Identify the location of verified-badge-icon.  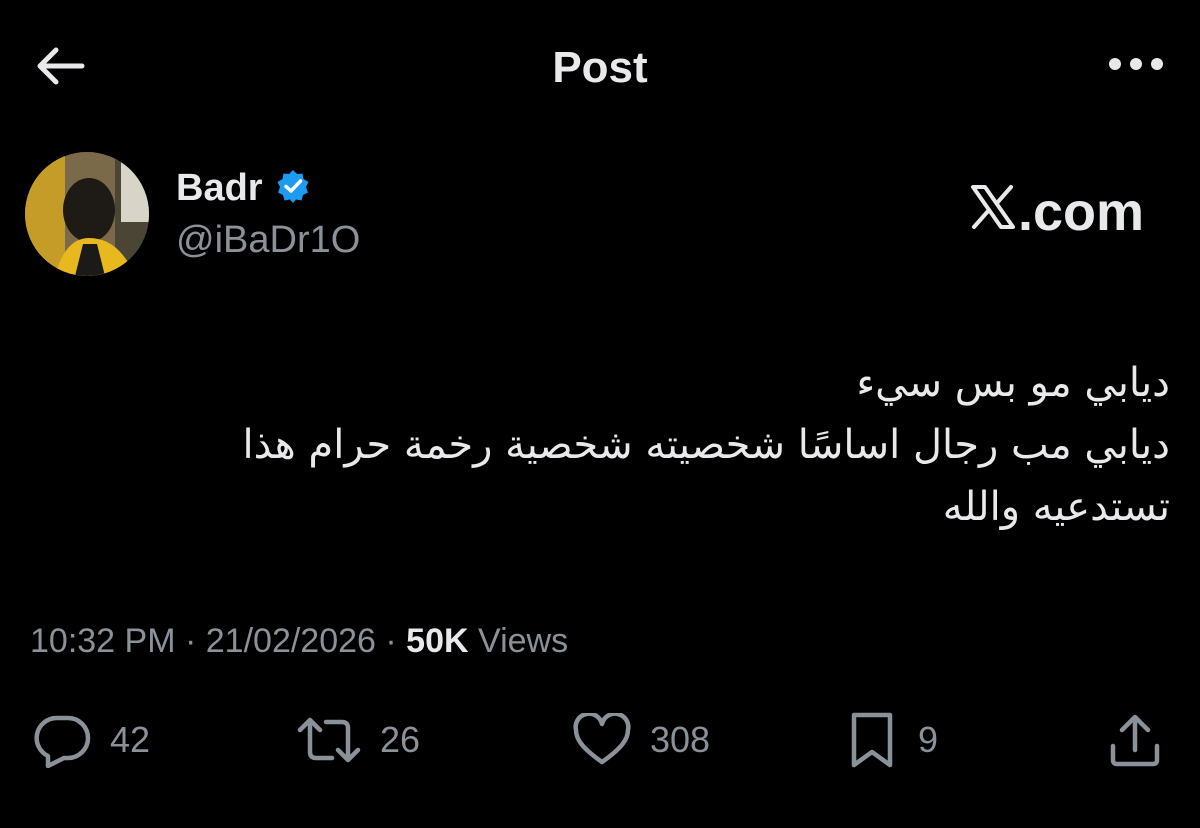
(293, 188).